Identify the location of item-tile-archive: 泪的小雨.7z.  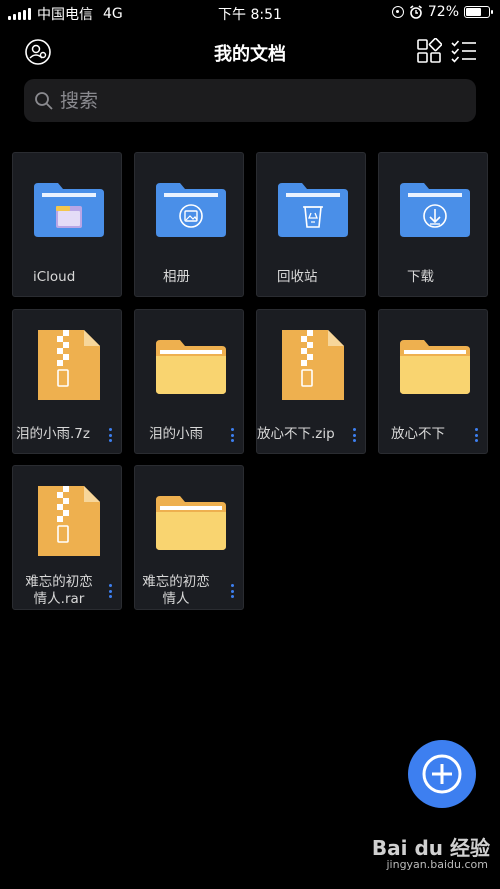
(67, 381).